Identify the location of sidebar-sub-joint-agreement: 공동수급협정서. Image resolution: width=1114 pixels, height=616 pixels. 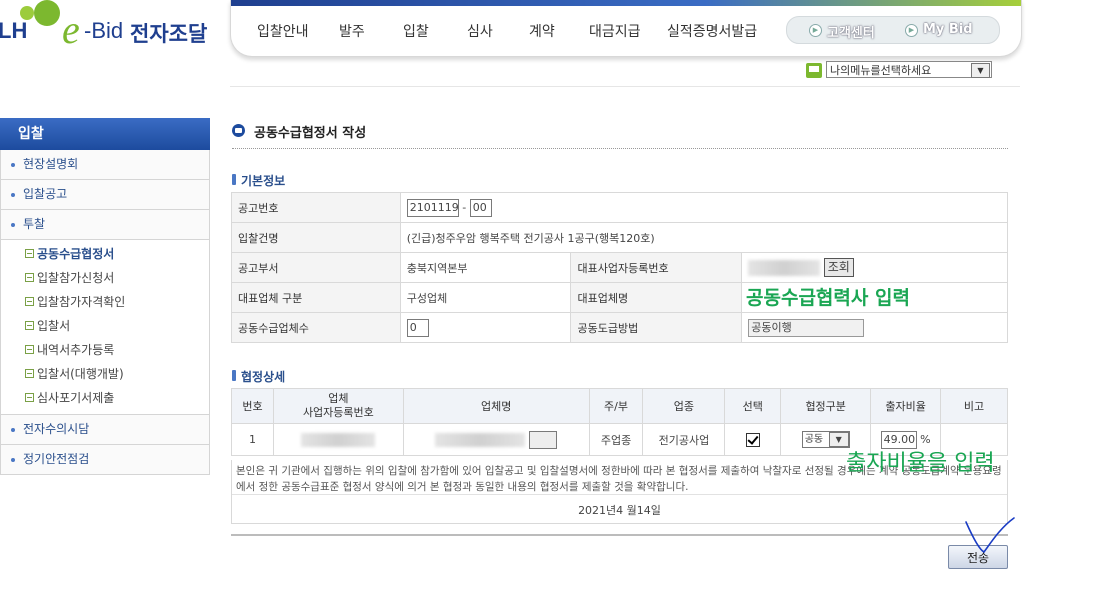
(105, 254).